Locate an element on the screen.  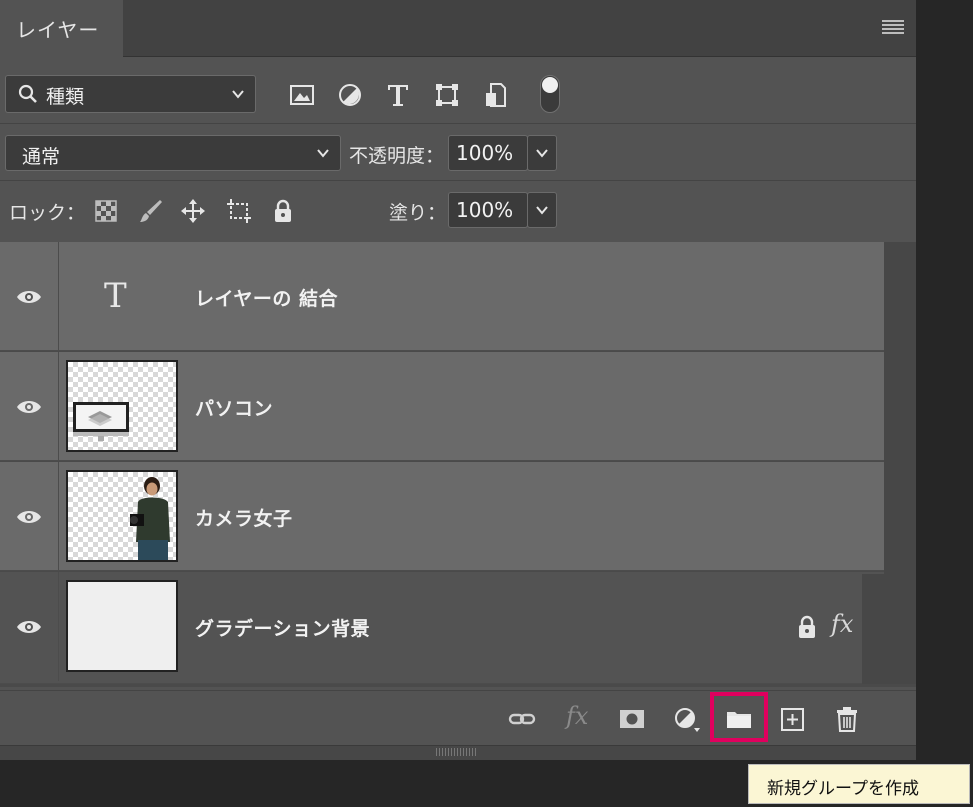
lock-image-pixels-brush-icon is located at coordinates (151, 211).